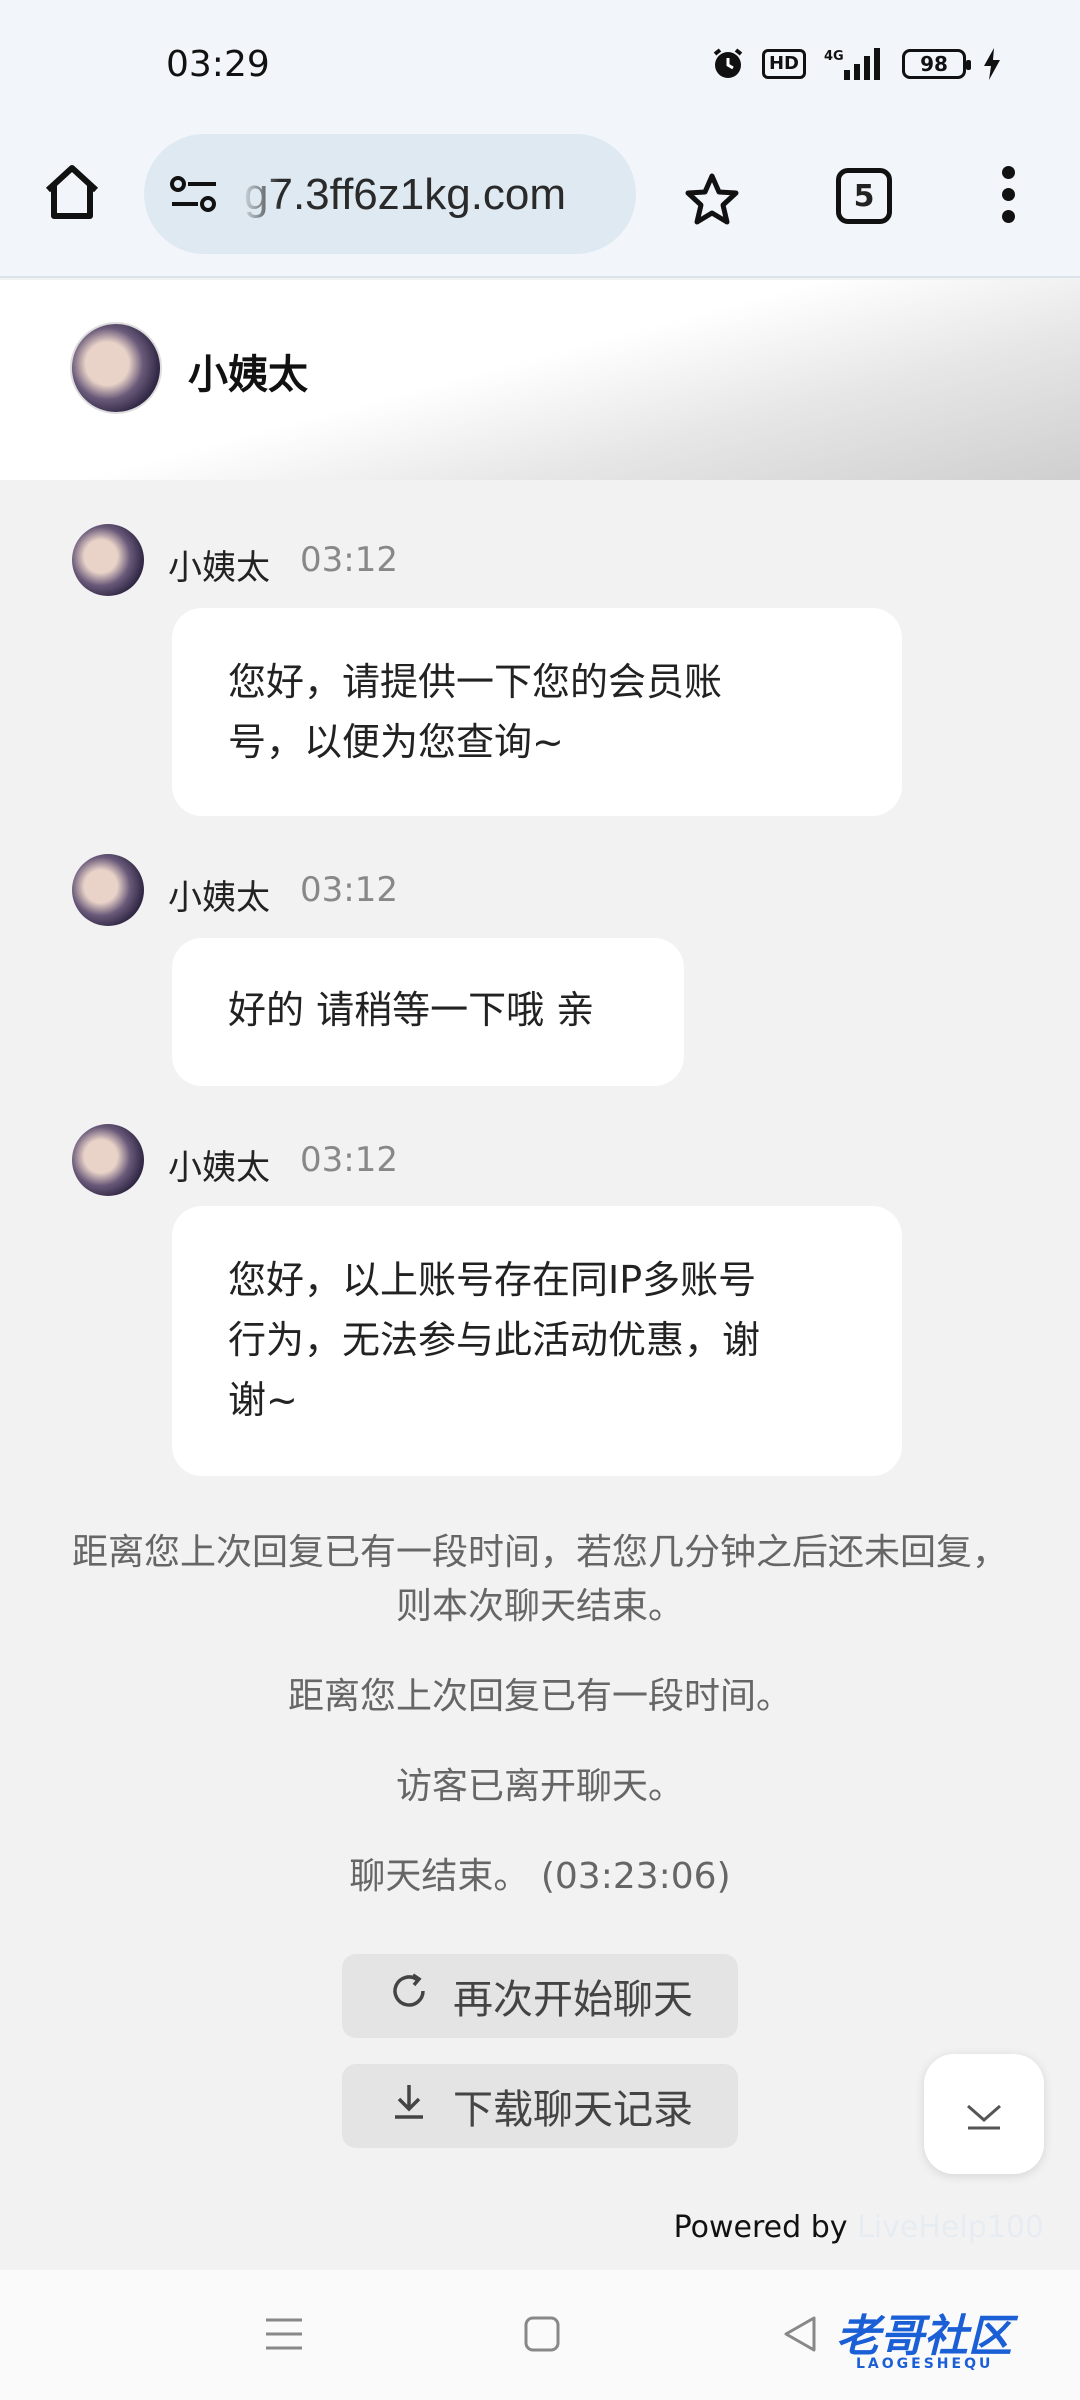 The image size is (1080, 2400). I want to click on system-message: 聊天结束。 (03:23:06), so click(540, 1876).